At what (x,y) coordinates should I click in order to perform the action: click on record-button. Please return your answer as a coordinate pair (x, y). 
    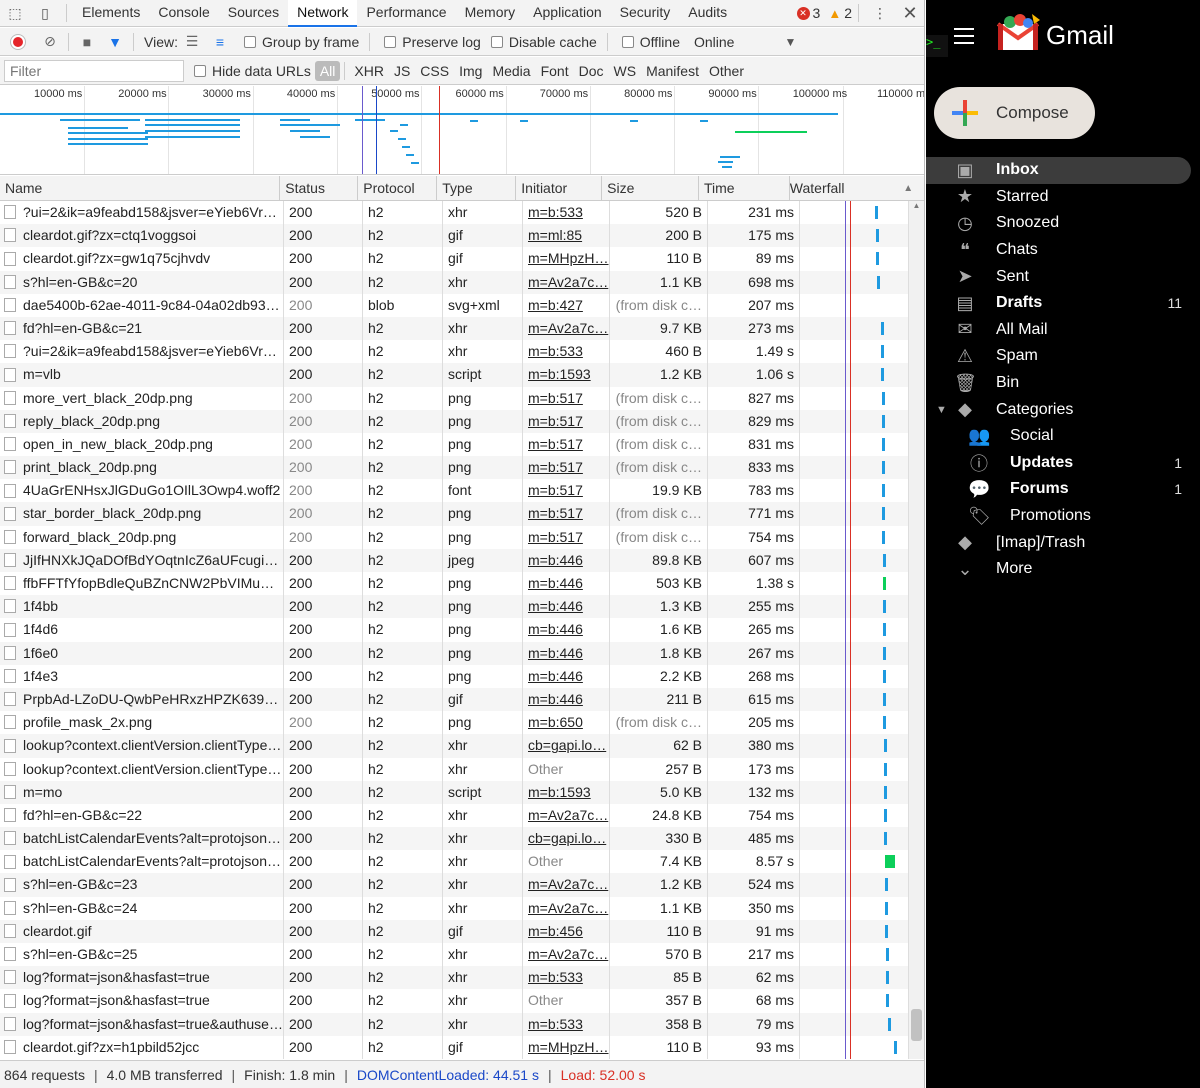
    Looking at the image, I should click on (18, 41).